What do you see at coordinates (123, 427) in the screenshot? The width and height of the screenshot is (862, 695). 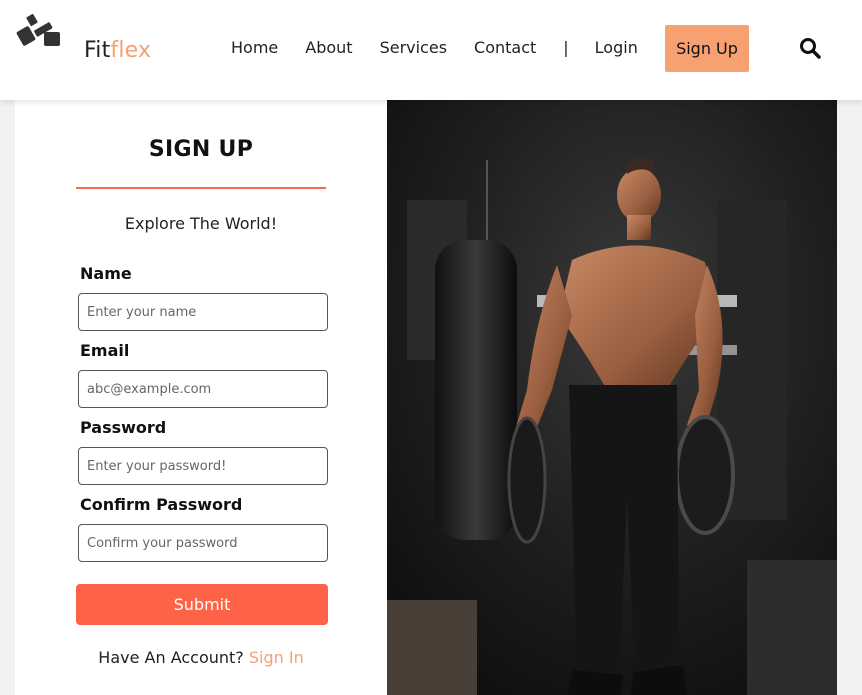 I see `password-label: Password` at bounding box center [123, 427].